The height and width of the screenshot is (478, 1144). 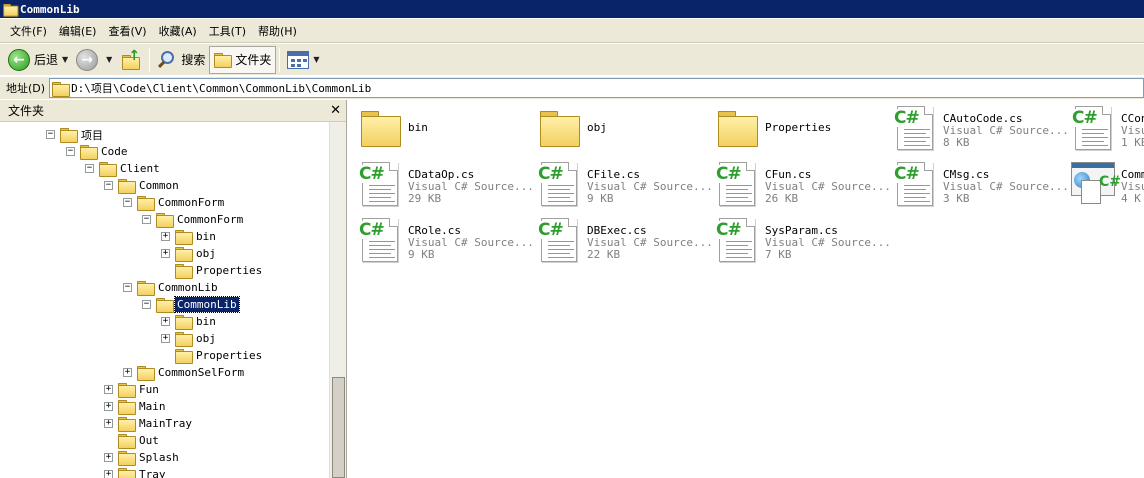 I want to click on tree-item: + Tray, so click(x=136, y=472).